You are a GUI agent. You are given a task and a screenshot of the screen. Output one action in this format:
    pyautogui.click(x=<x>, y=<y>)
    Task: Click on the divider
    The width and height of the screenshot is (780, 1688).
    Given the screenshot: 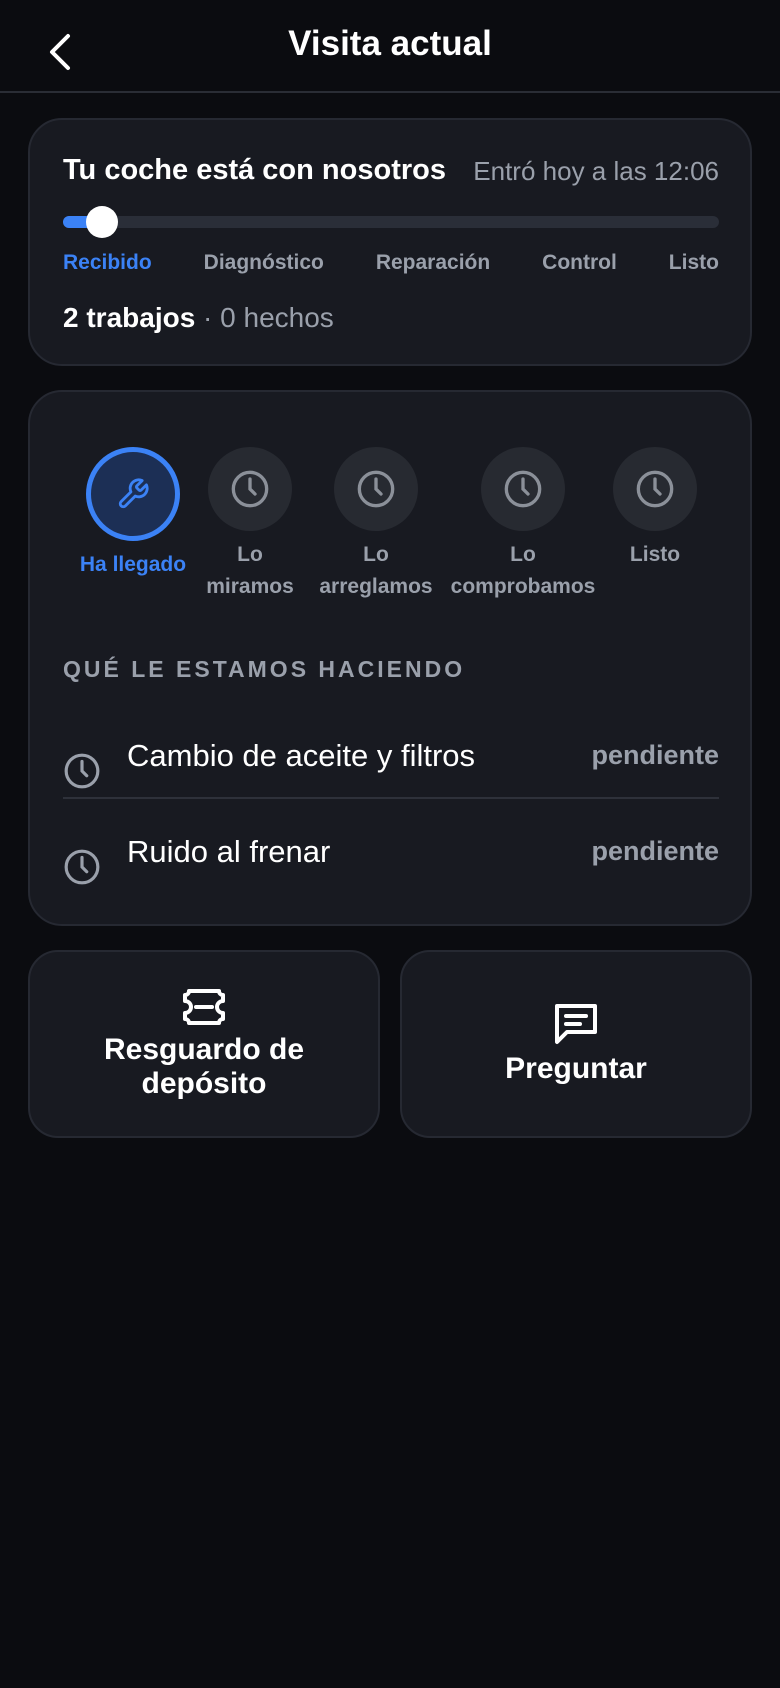 What is the action you would take?
    pyautogui.click(x=391, y=798)
    